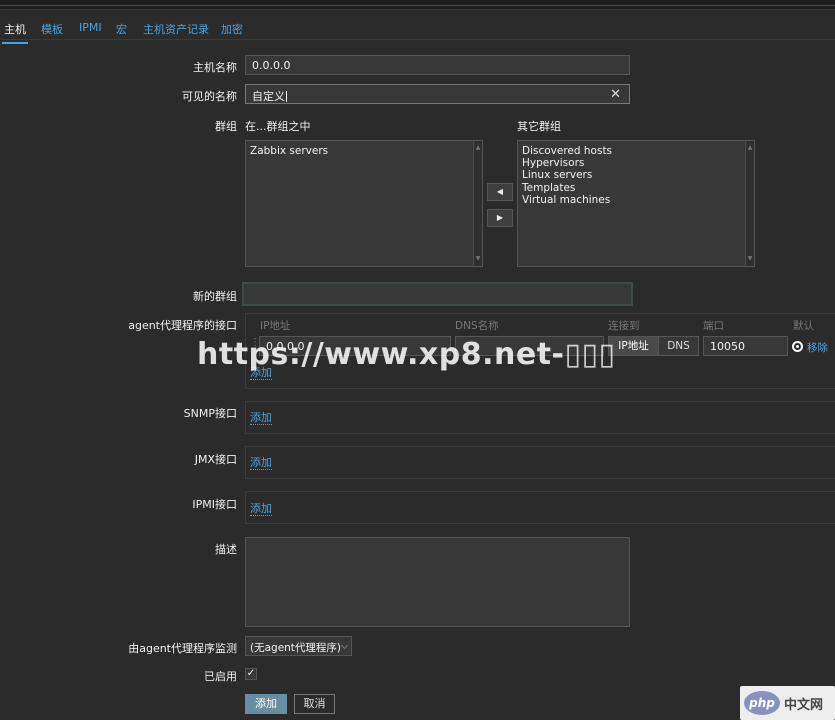 Image resolution: width=835 pixels, height=720 pixels. What do you see at coordinates (90, 27) in the screenshot?
I see `tab-ipmi: IPMI` at bounding box center [90, 27].